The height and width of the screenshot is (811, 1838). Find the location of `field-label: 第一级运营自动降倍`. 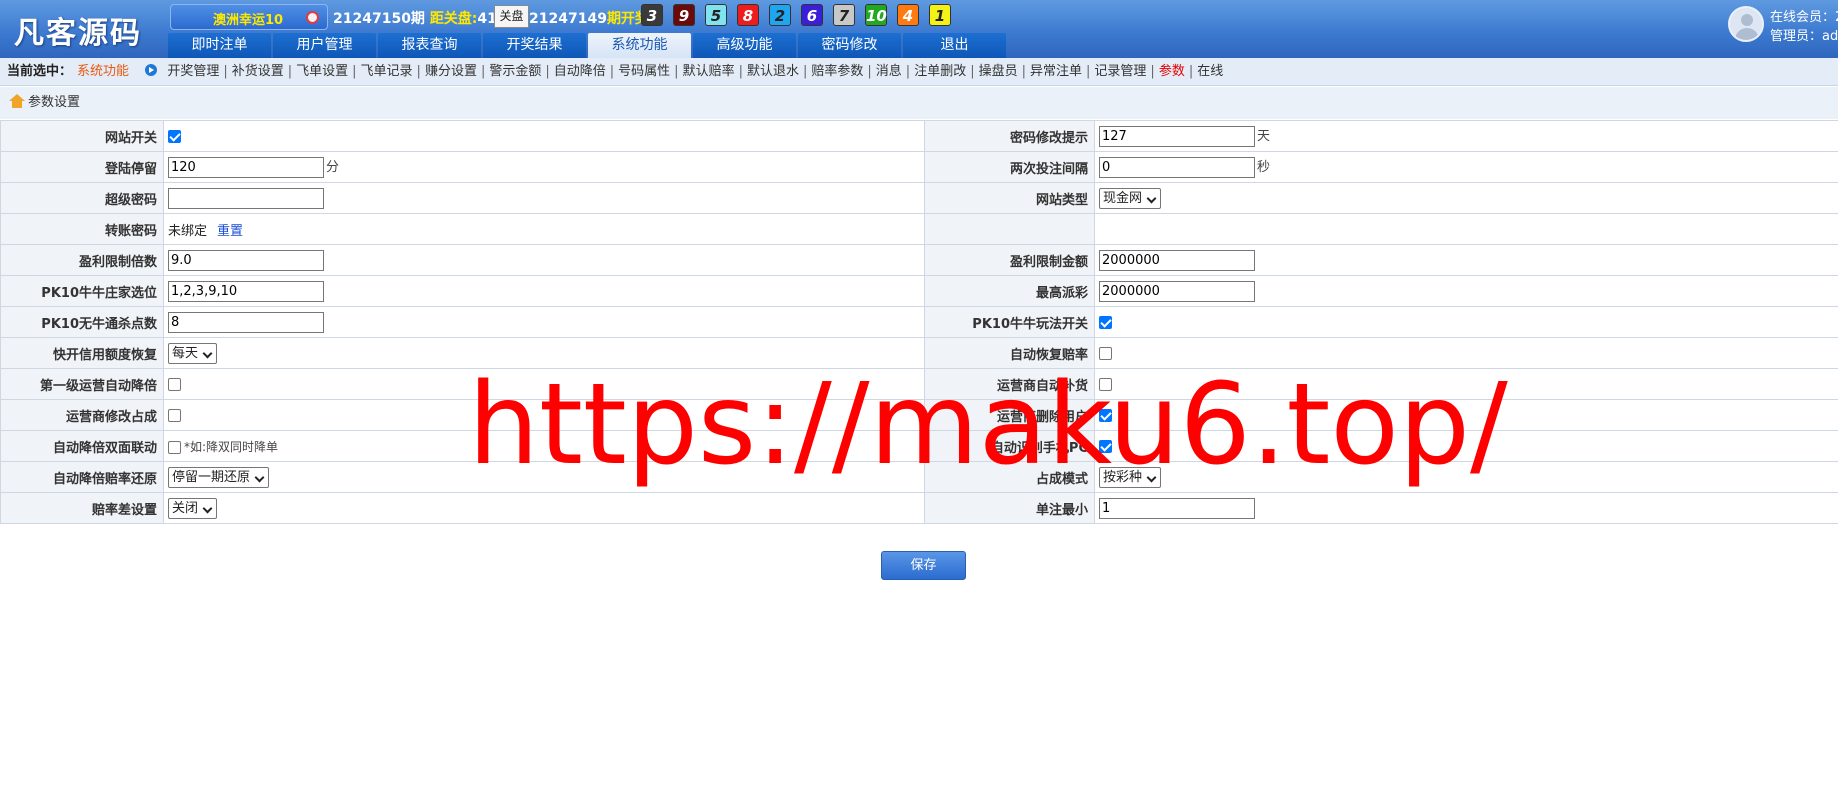

field-label: 第一级运营自动降倍 is located at coordinates (82, 384).